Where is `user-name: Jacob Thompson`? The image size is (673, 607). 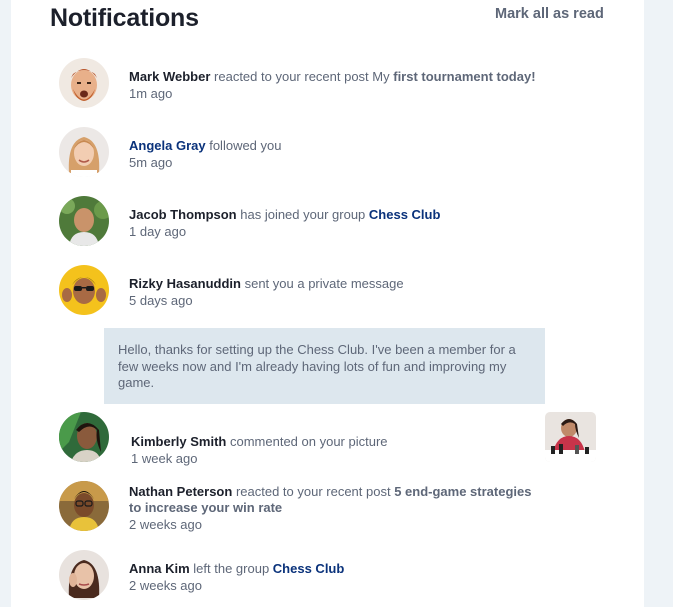
user-name: Jacob Thompson is located at coordinates (183, 214).